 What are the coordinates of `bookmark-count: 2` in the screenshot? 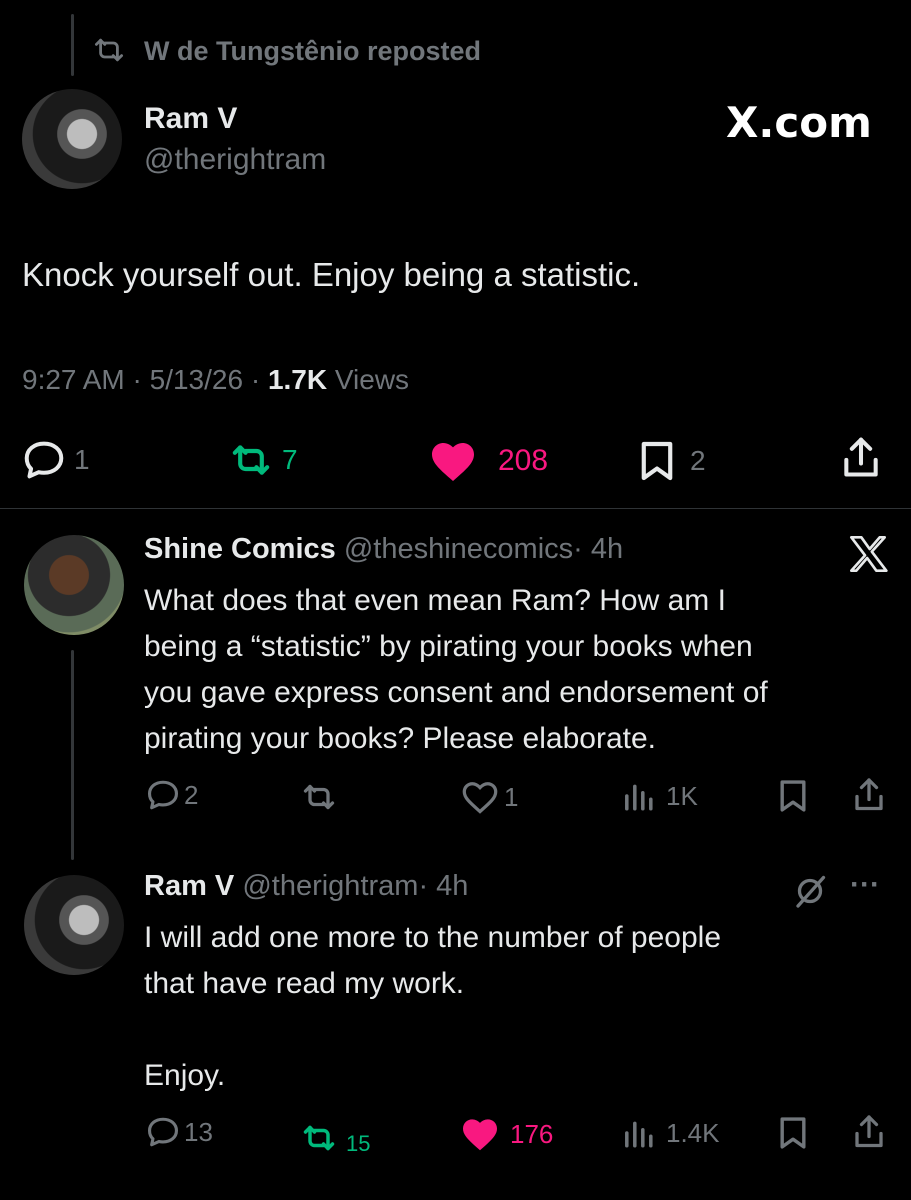 It's located at (698, 460).